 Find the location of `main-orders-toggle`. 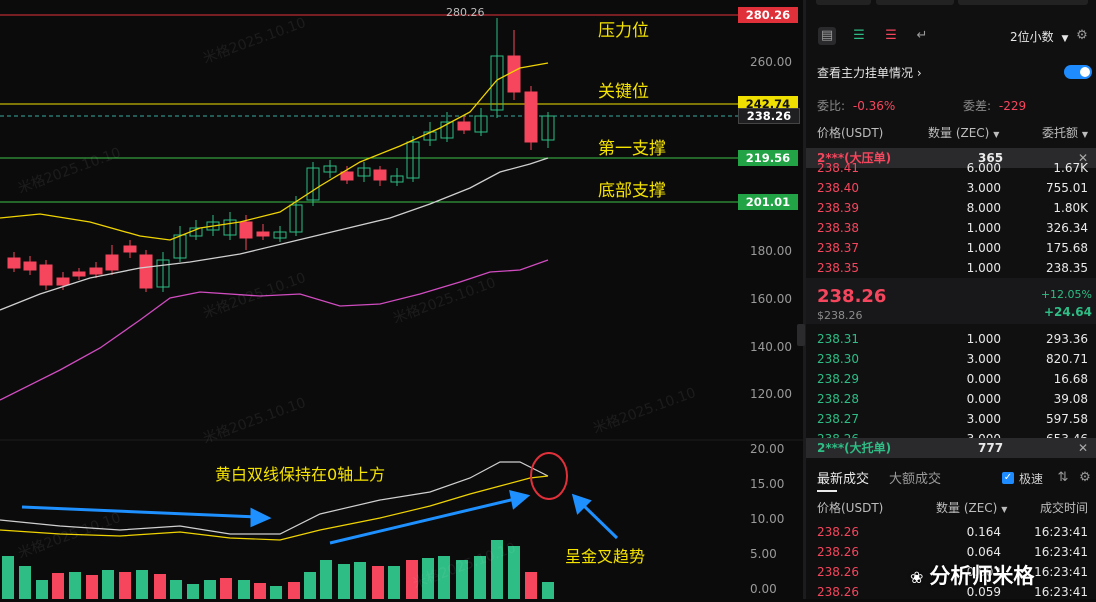

main-orders-toggle is located at coordinates (1078, 72).